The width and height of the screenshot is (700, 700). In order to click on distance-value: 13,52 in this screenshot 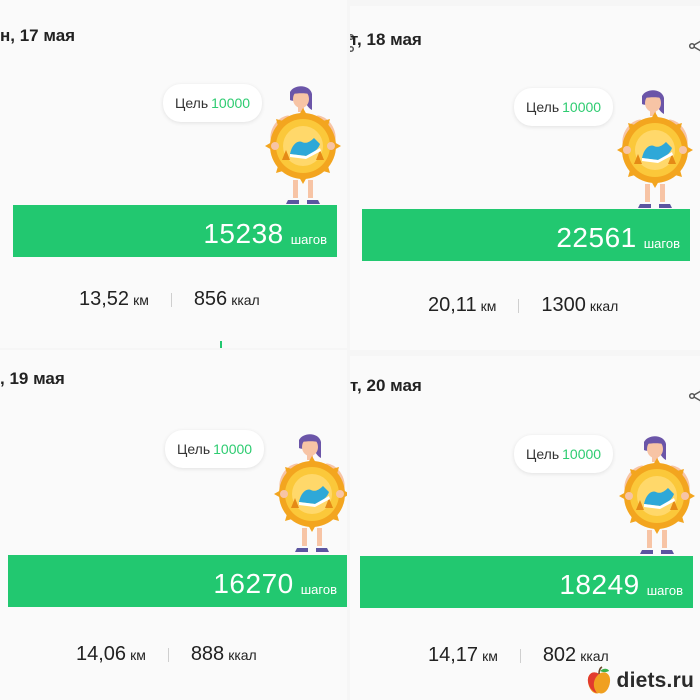, I will do `click(104, 299)`.